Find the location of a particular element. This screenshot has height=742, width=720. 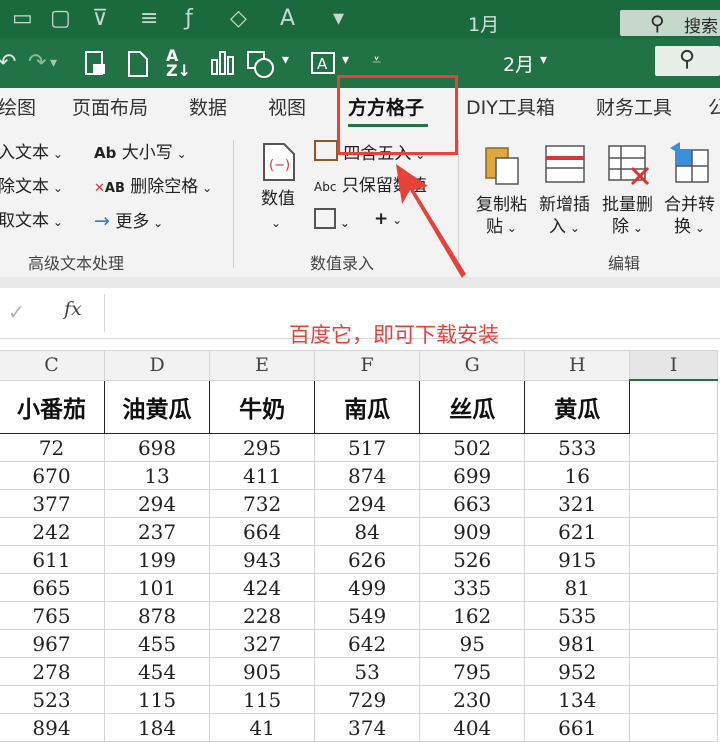

more-button: → 更多 ⌄ is located at coordinates (128, 222).